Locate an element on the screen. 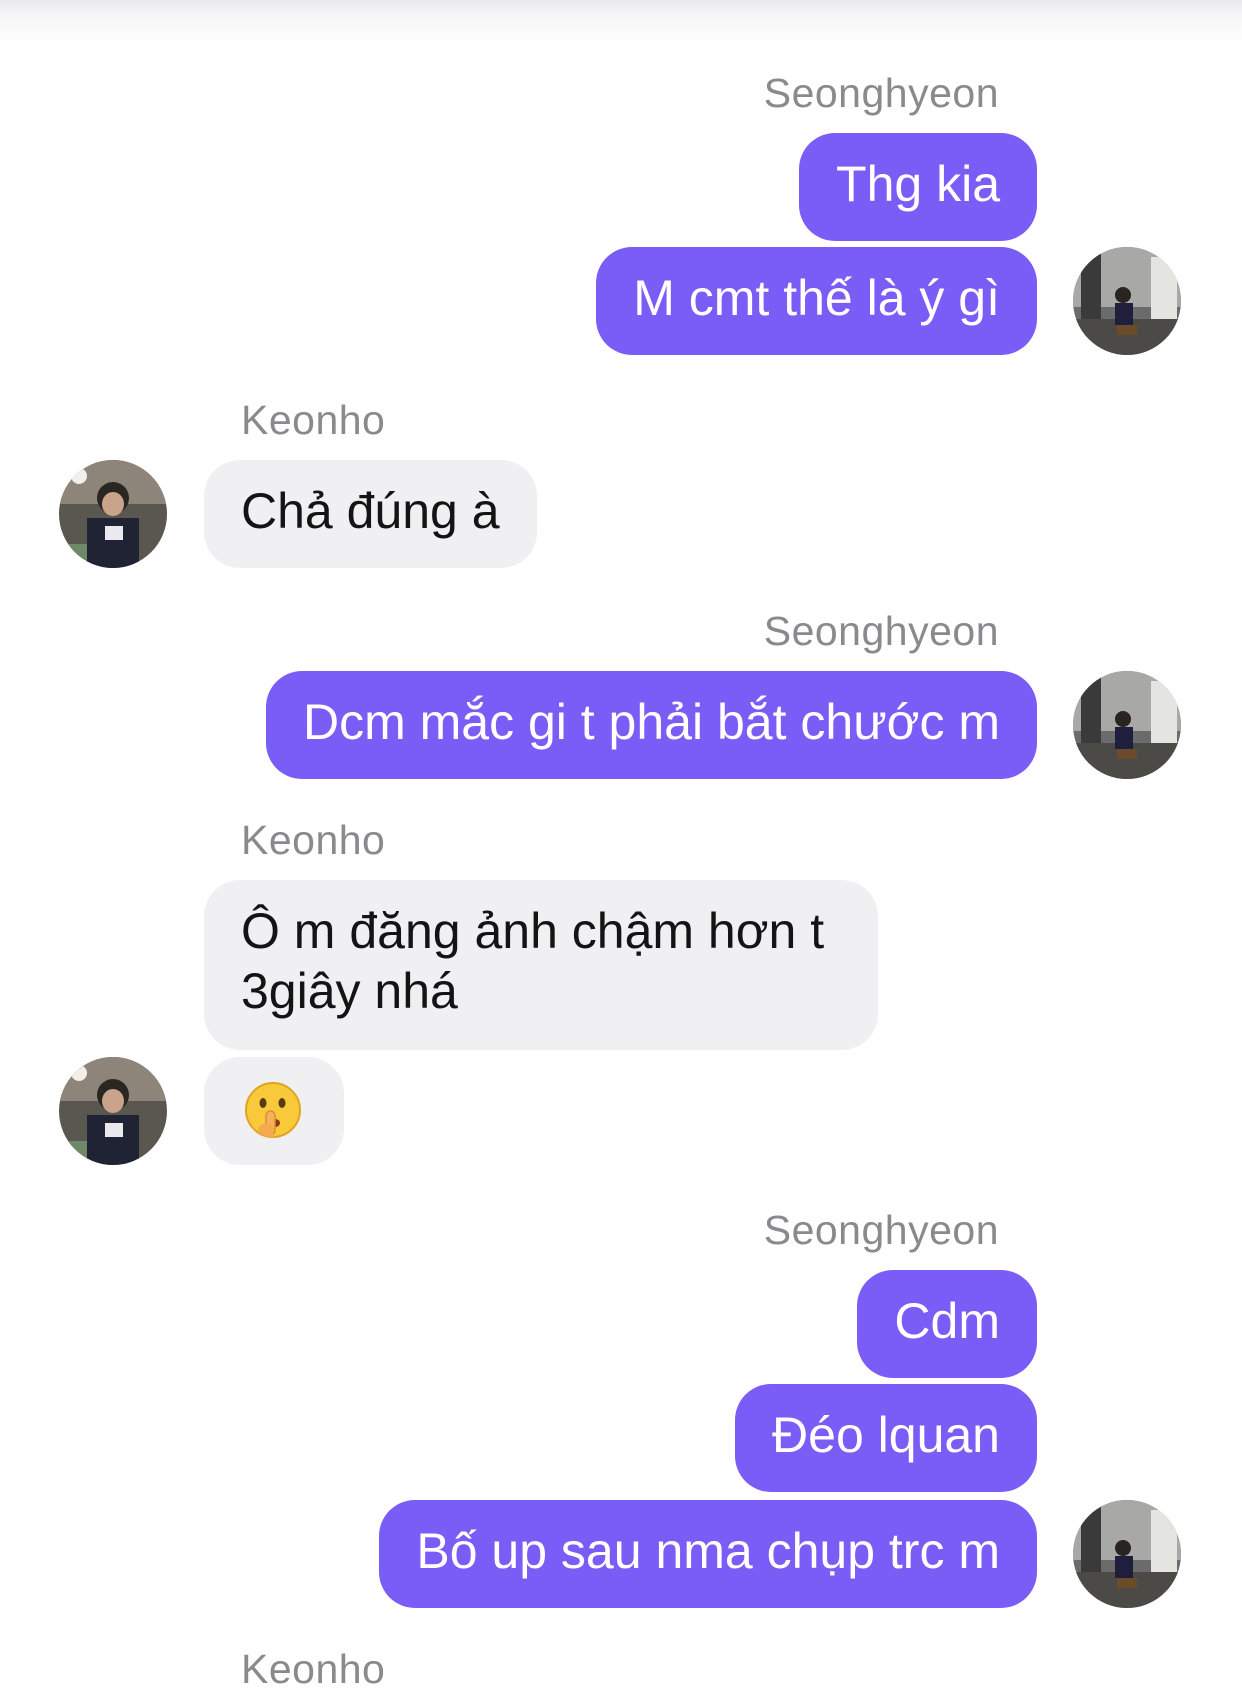 Image resolution: width=1242 pixels, height=1693 pixels. message-bubble-outgoing: M cmt thế là ý gì is located at coordinates (816, 301).